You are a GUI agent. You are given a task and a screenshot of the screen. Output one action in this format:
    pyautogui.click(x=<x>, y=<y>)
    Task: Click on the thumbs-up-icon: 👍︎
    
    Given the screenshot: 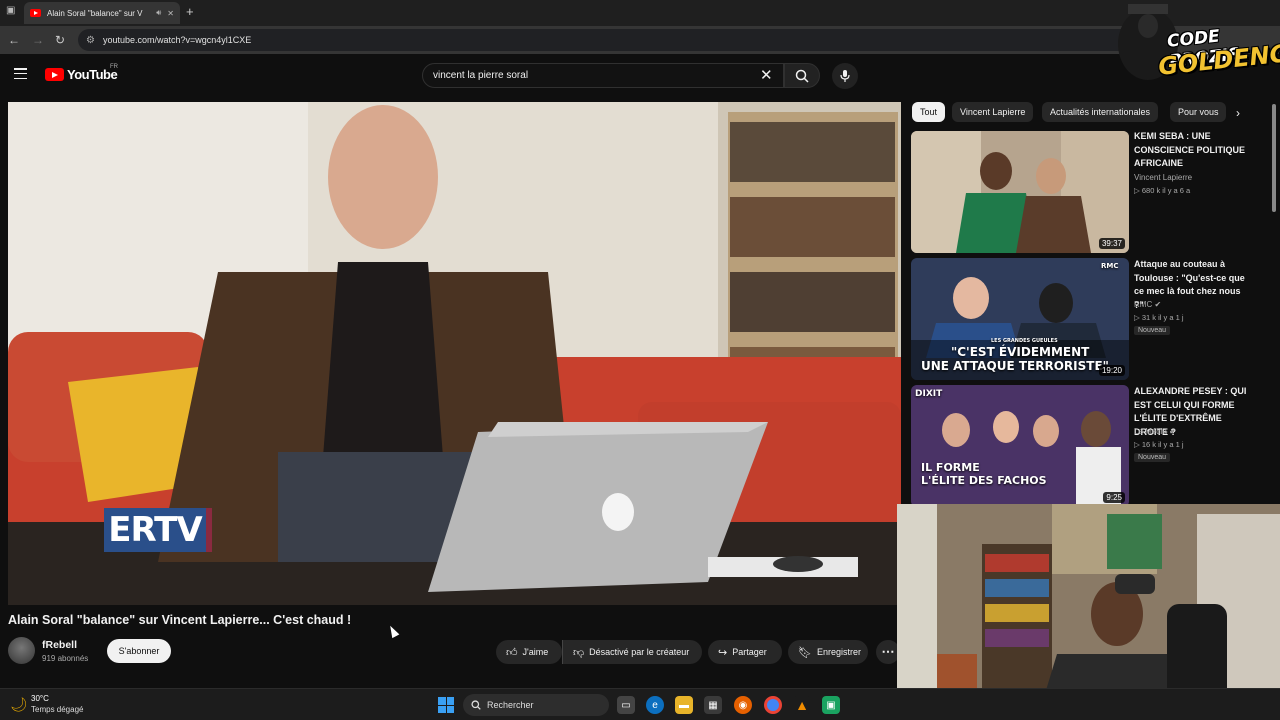 What is the action you would take?
    pyautogui.click(x=512, y=652)
    